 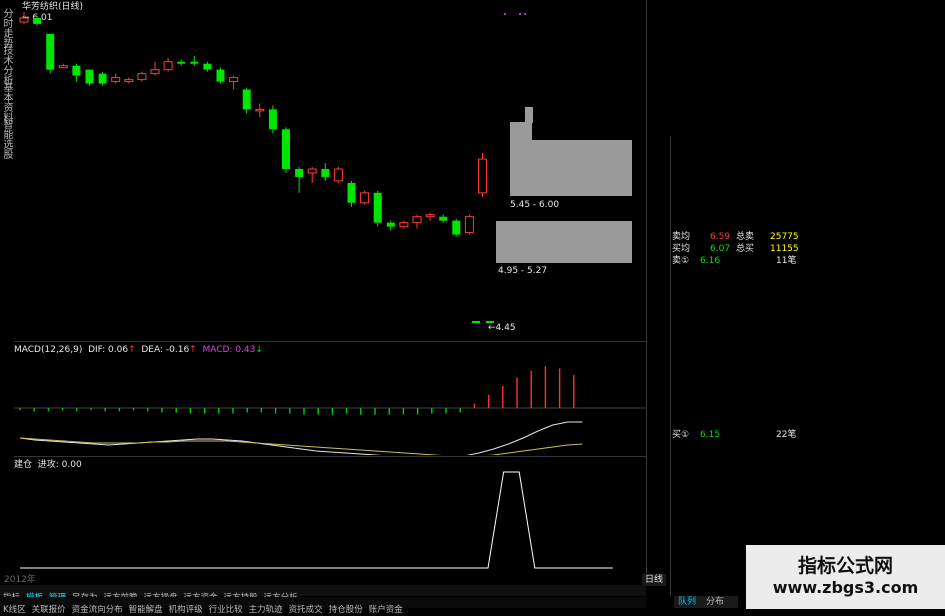 I want to click on chip-lower-label: 4.95 - 5.27, so click(x=523, y=271).